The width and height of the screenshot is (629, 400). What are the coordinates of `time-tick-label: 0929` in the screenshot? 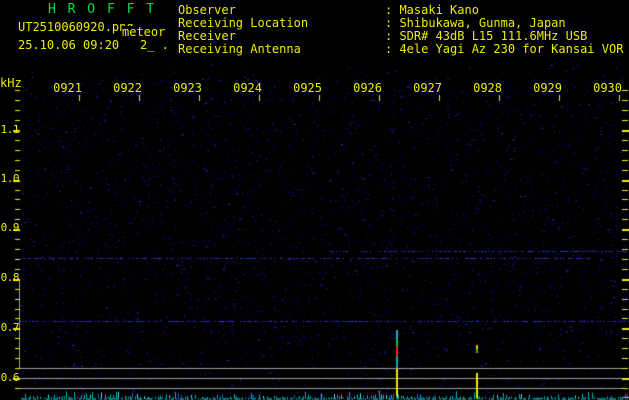 It's located at (547, 88).